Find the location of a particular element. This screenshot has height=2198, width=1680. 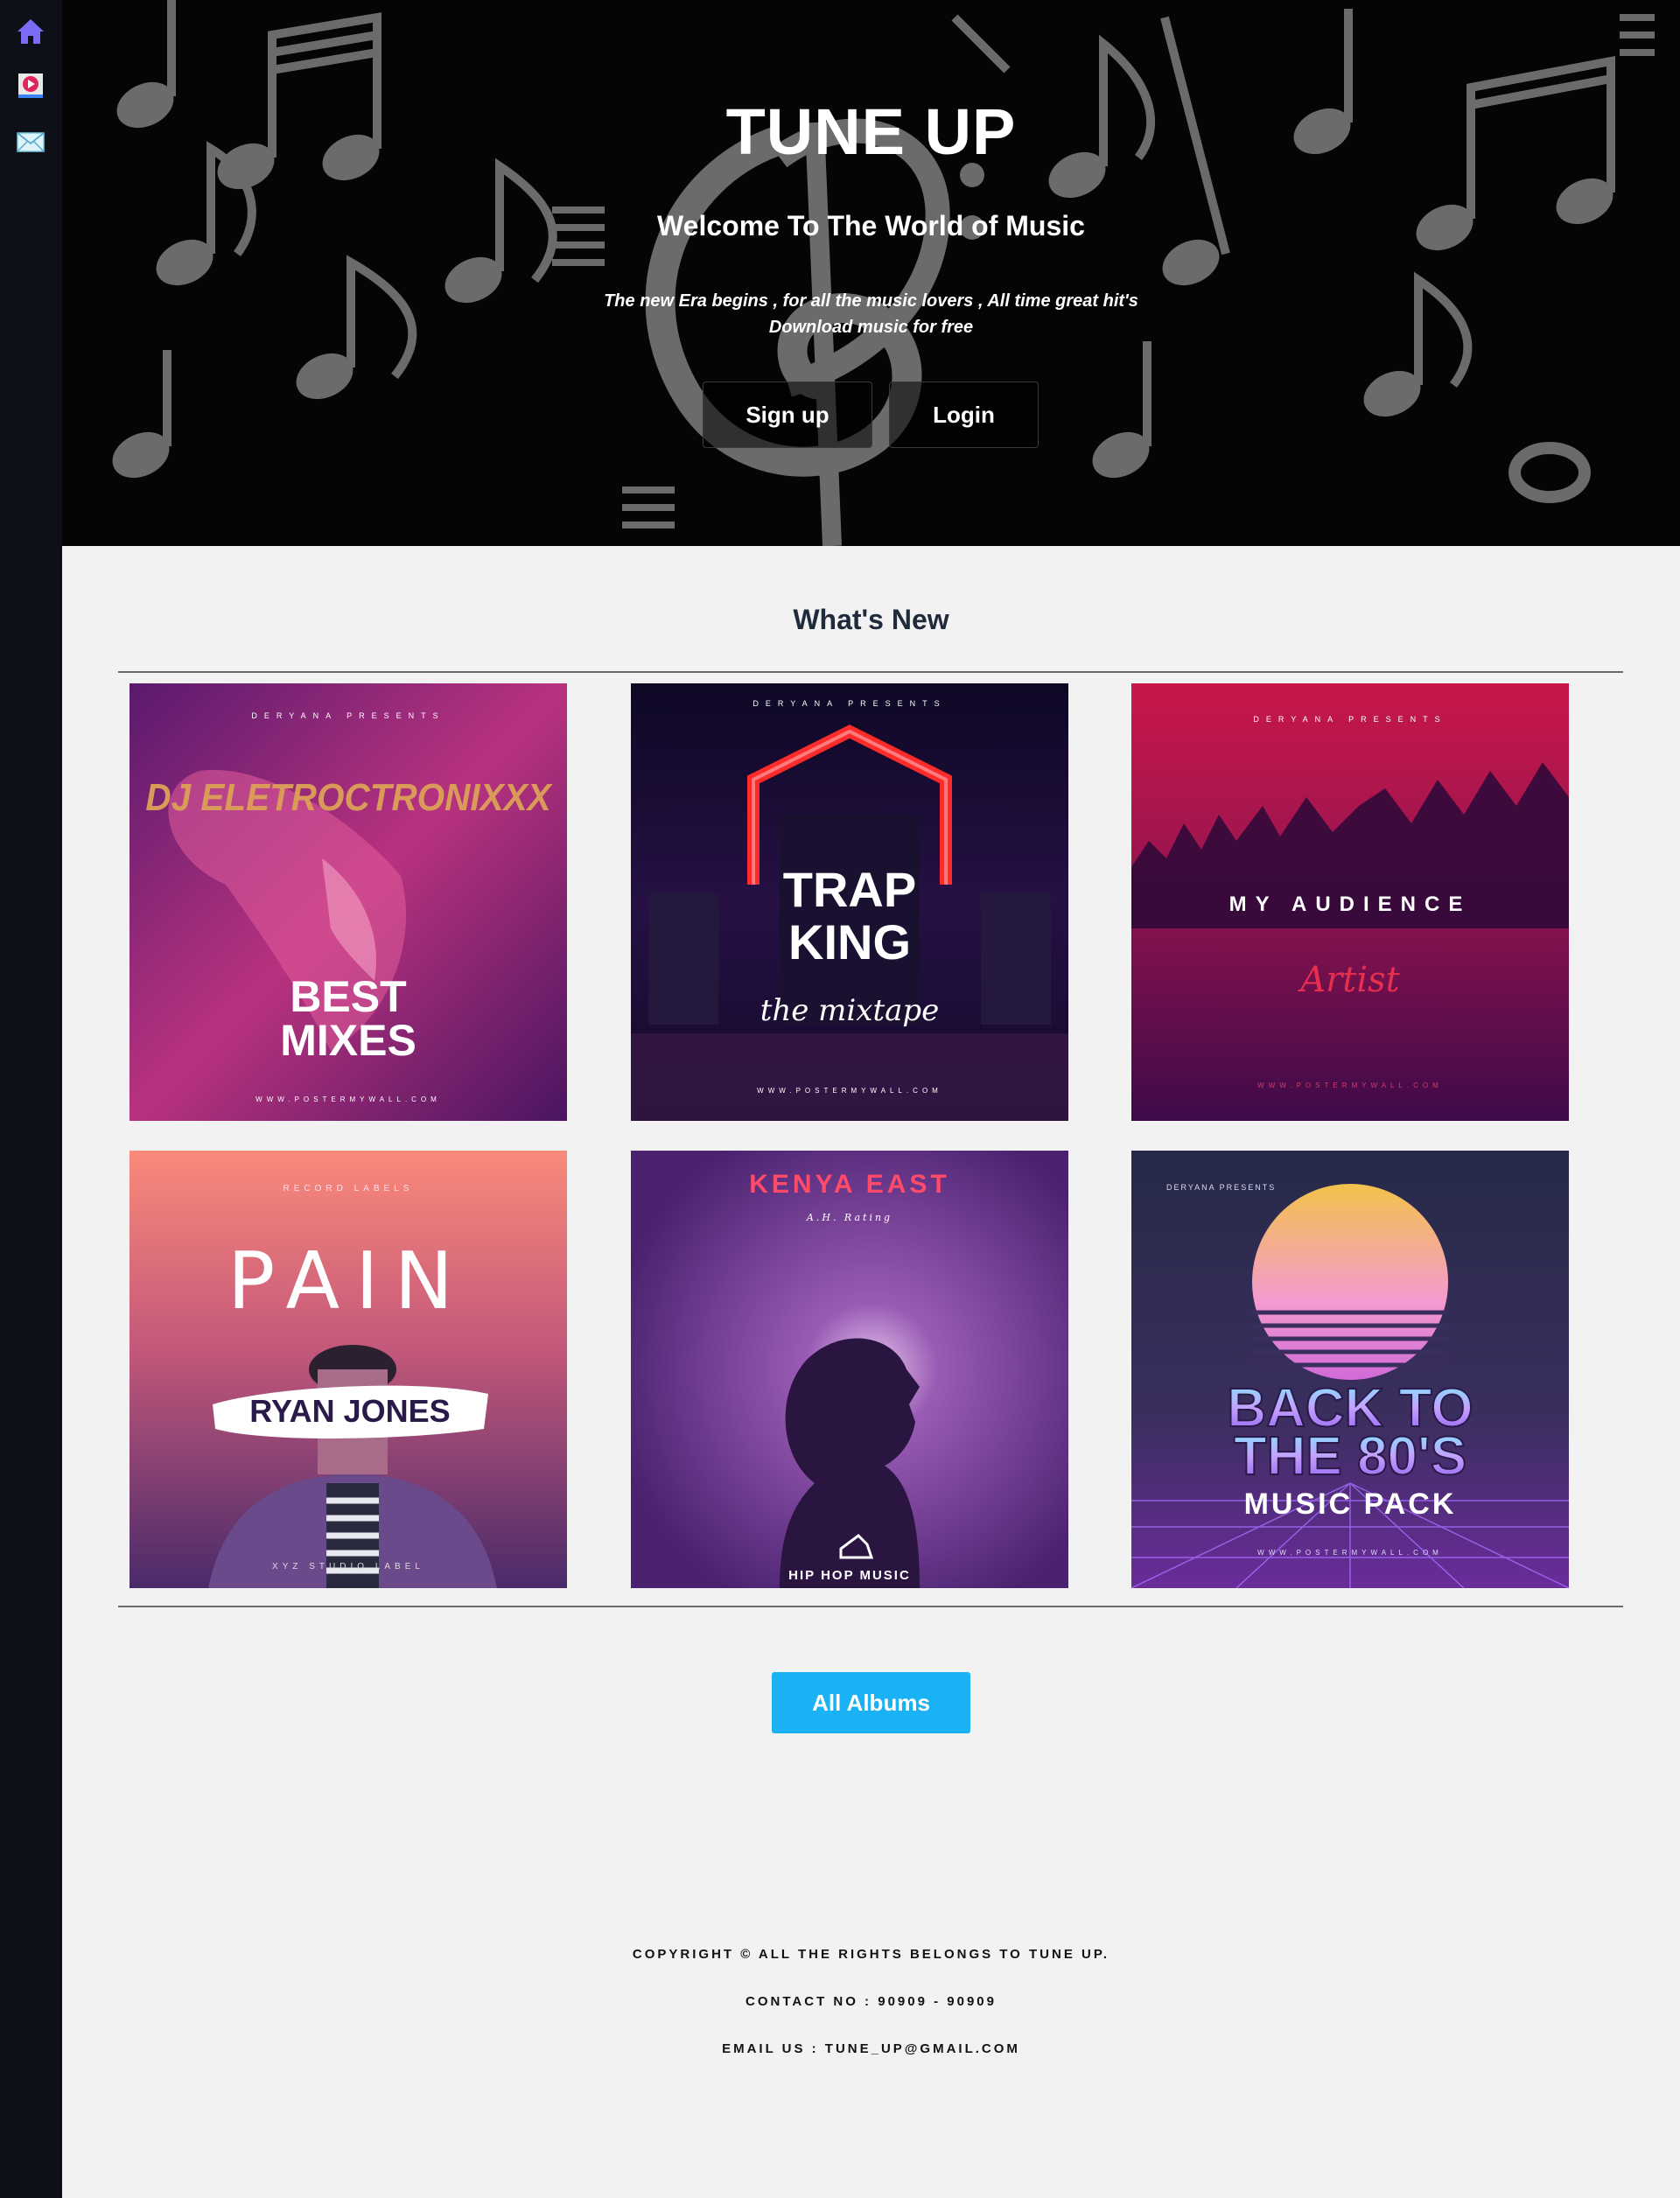

album-card-kenya-east: KENYA EAST A.H. Rating HIP HOP MUSIC is located at coordinates (849, 1369).